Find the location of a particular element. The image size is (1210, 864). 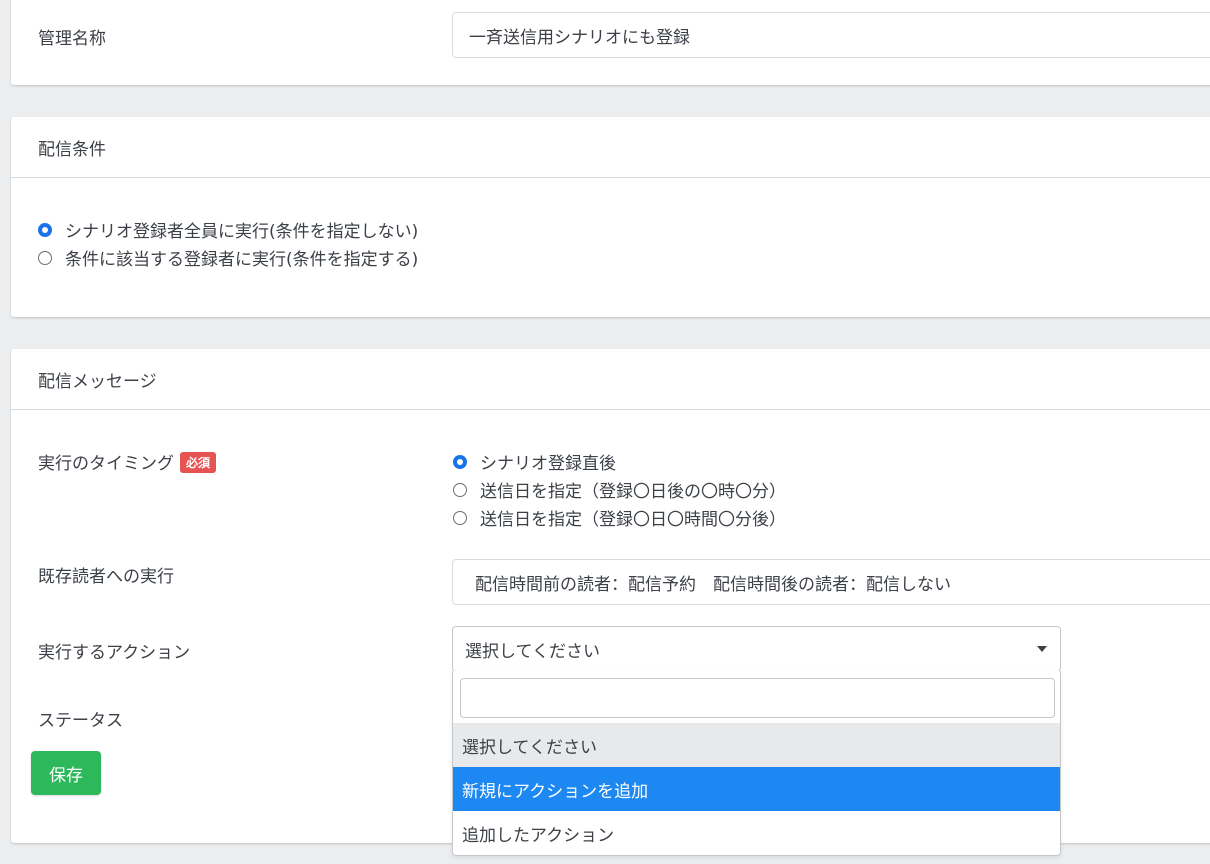

existing-readers-value: 配信時間前の読者：配信予約 配信時間後の読者：配信しない is located at coordinates (713, 584).